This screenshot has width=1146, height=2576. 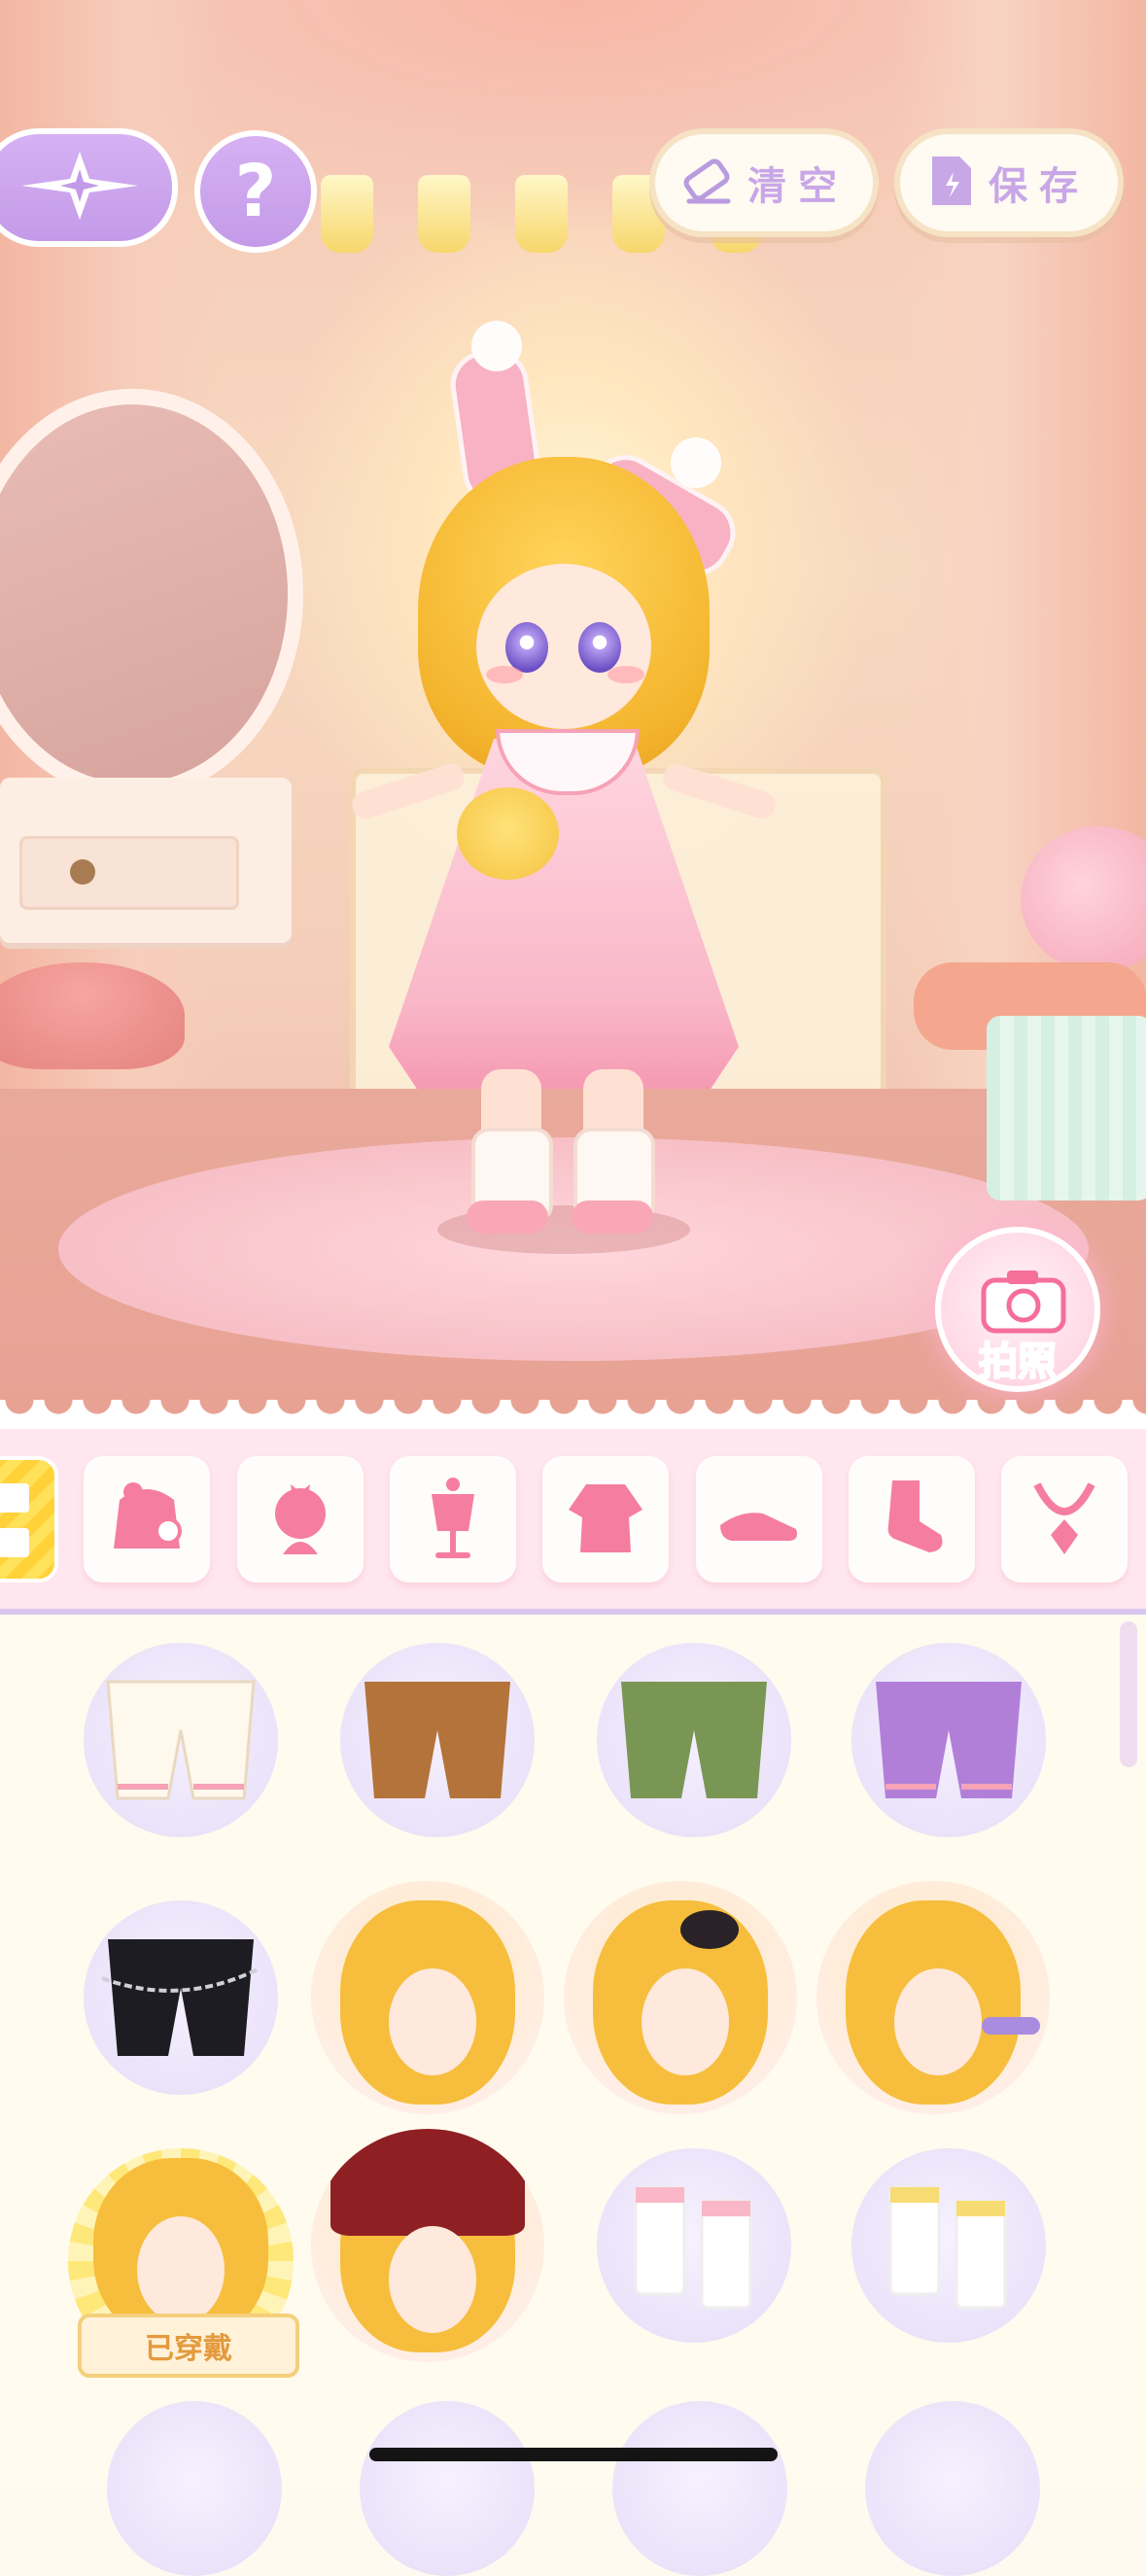 What do you see at coordinates (508, 1217) in the screenshot?
I see `shoe-left` at bounding box center [508, 1217].